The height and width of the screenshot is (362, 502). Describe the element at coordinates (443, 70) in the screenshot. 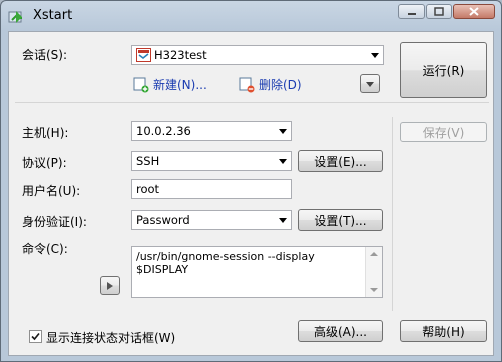

I see `run-button: 运行(R)` at that location.